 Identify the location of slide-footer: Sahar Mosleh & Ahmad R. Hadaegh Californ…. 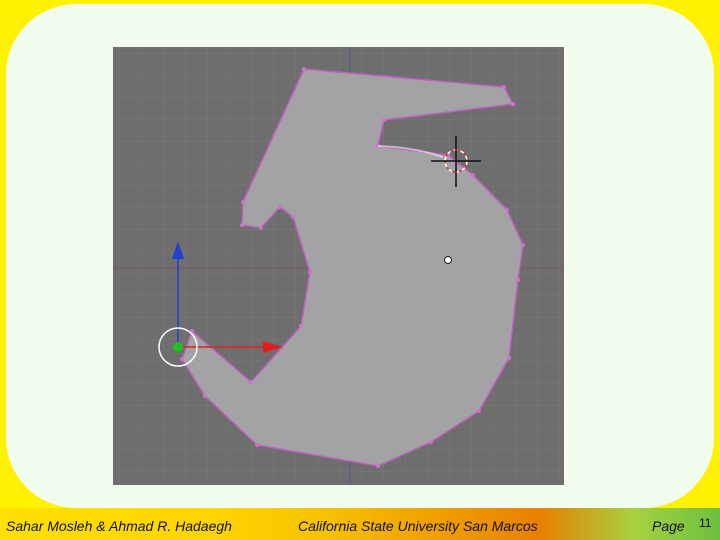
(360, 524).